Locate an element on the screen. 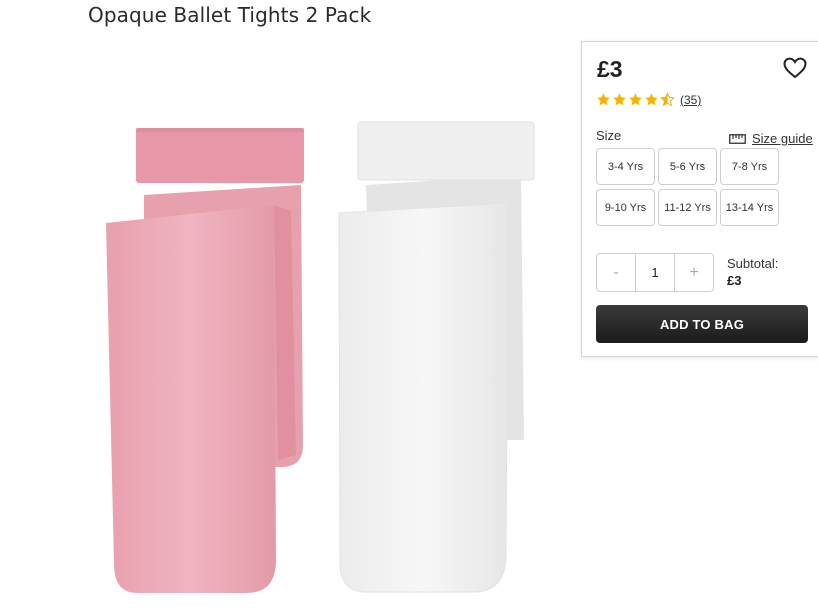  product-rating: (35) is located at coordinates (648, 99).